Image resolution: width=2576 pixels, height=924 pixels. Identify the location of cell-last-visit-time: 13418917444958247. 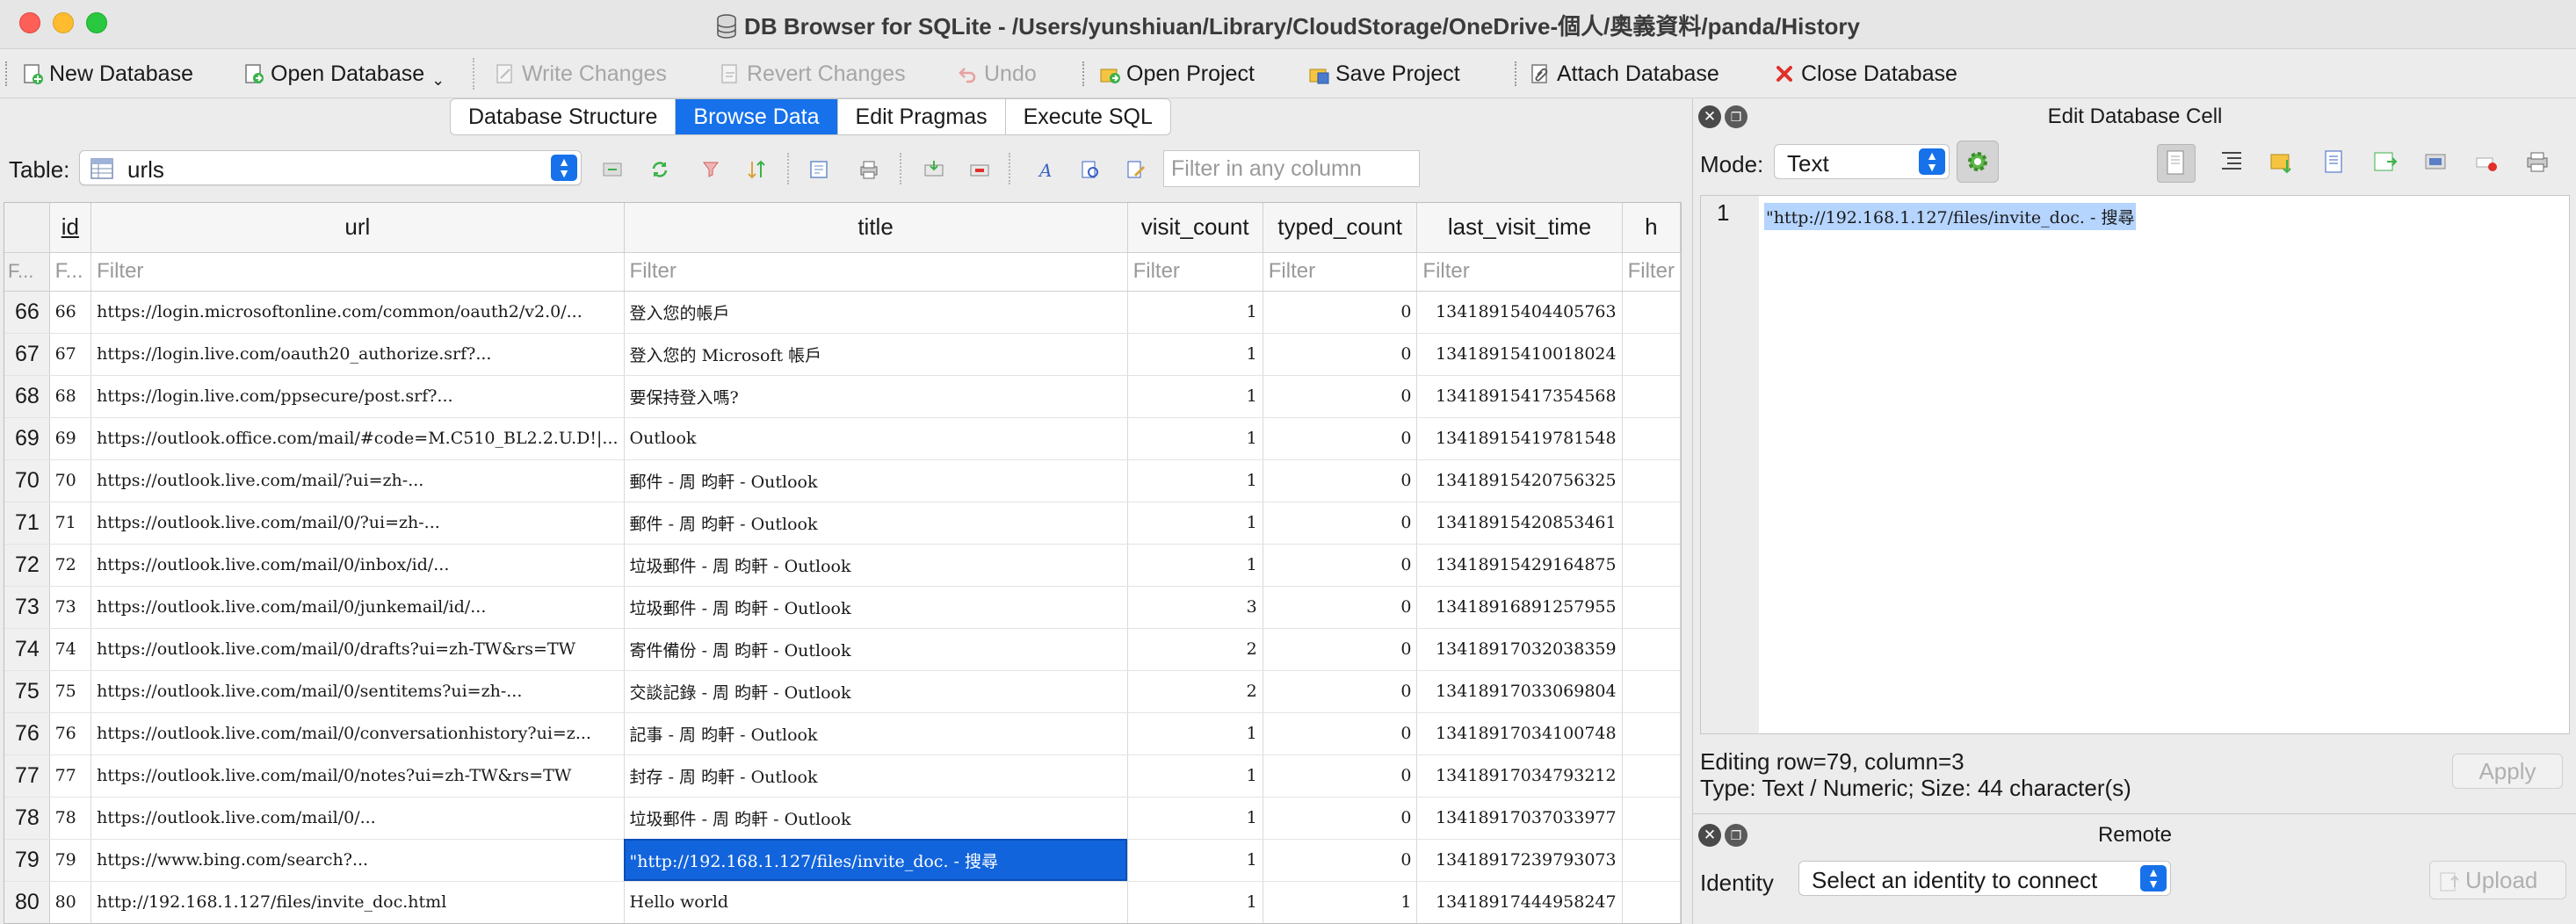
(1519, 902).